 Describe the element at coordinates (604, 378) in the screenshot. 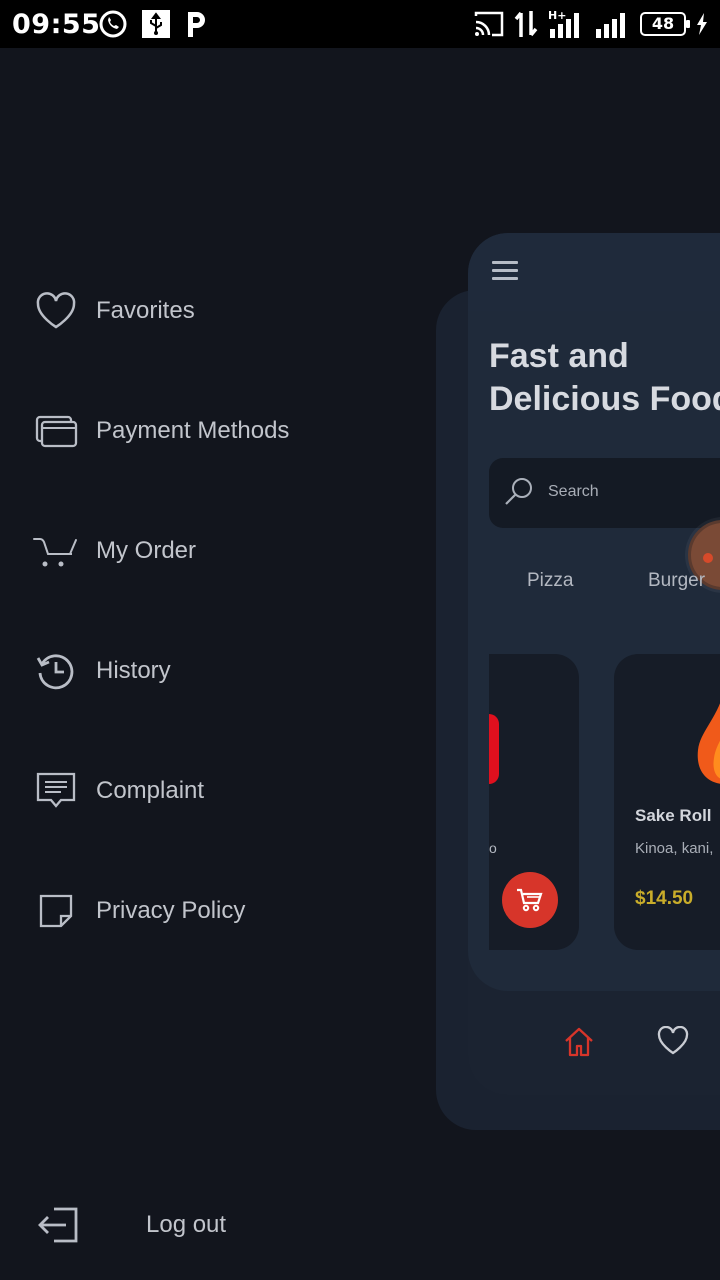

I see `page-title: Fast and Delicious Food` at that location.